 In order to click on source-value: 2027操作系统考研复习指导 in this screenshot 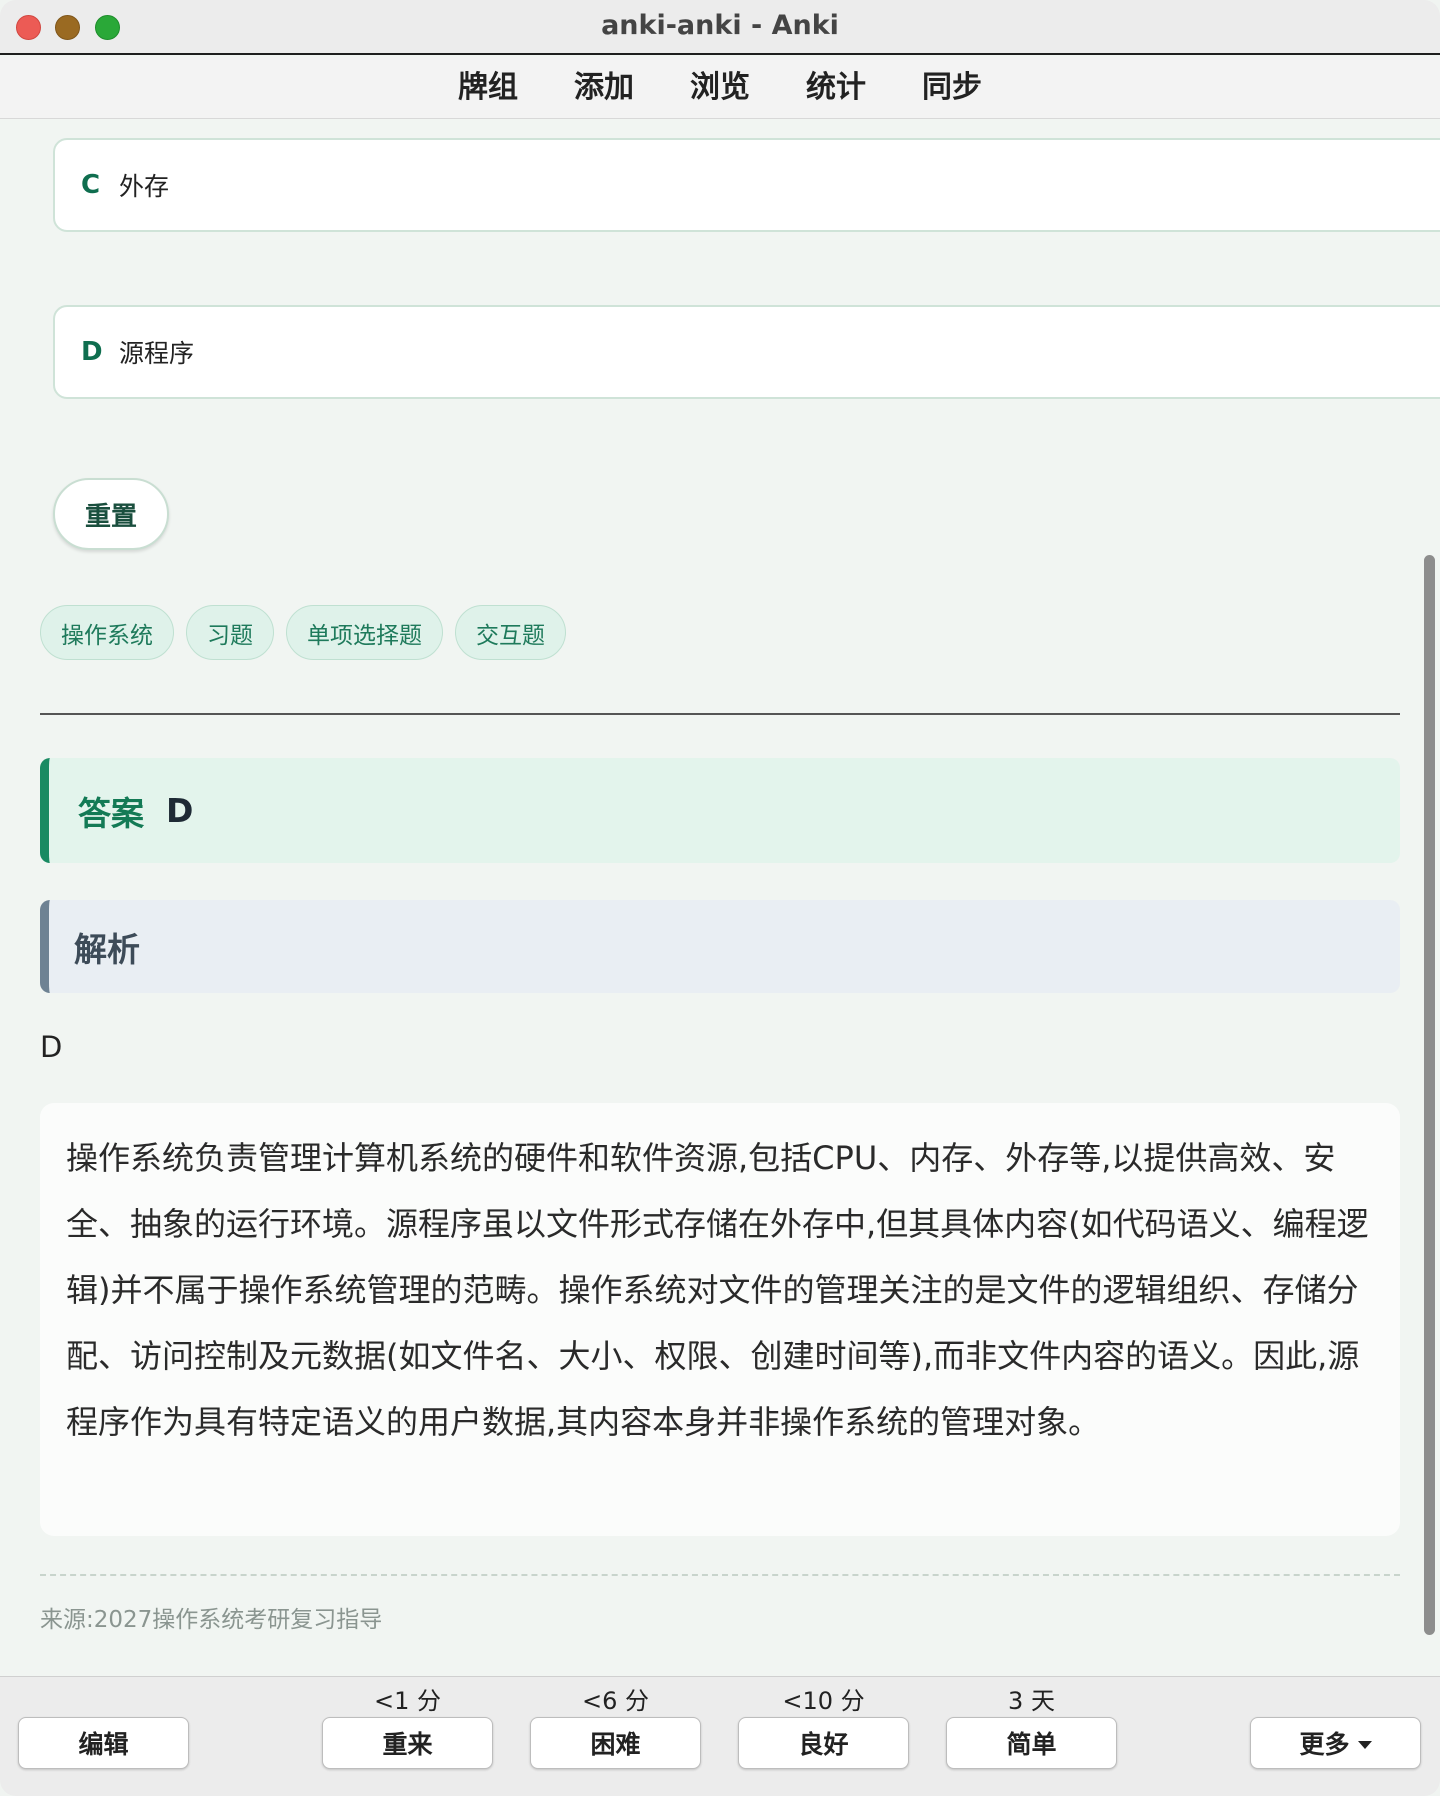, I will do `click(238, 1620)`.